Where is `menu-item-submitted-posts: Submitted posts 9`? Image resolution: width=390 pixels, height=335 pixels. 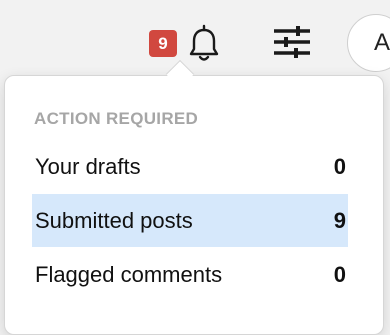 menu-item-submitted-posts: Submitted posts 9 is located at coordinates (190, 220).